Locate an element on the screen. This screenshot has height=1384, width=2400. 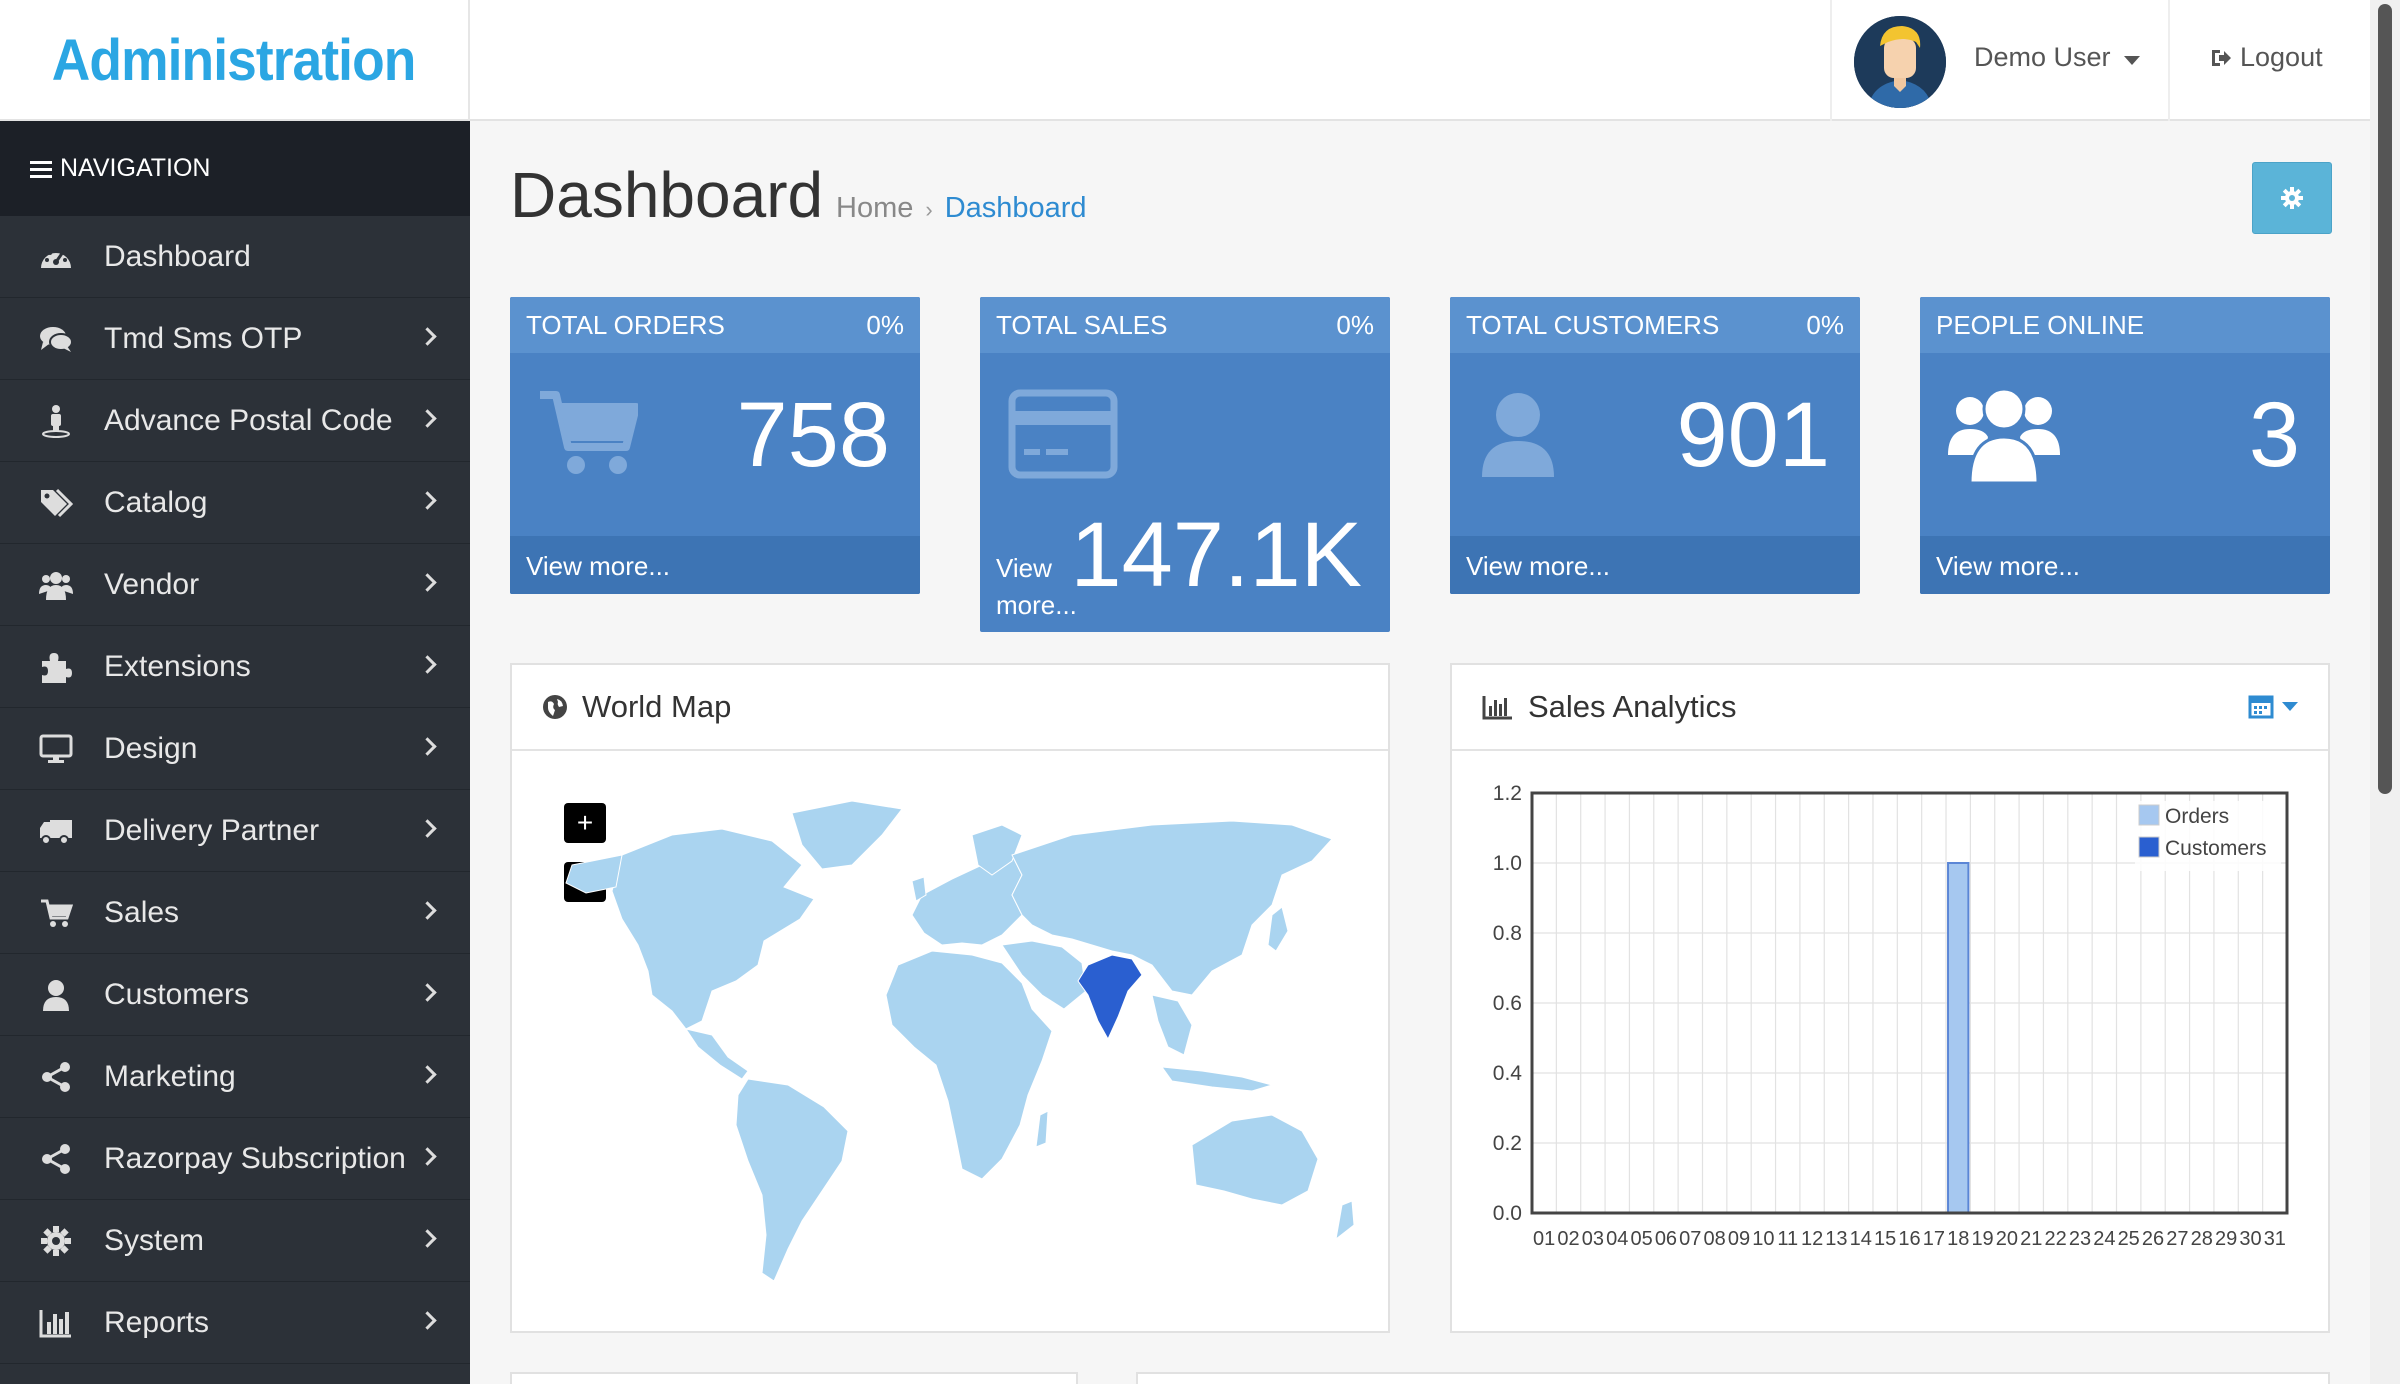
page-scrollbar is located at coordinates (2385, 692).